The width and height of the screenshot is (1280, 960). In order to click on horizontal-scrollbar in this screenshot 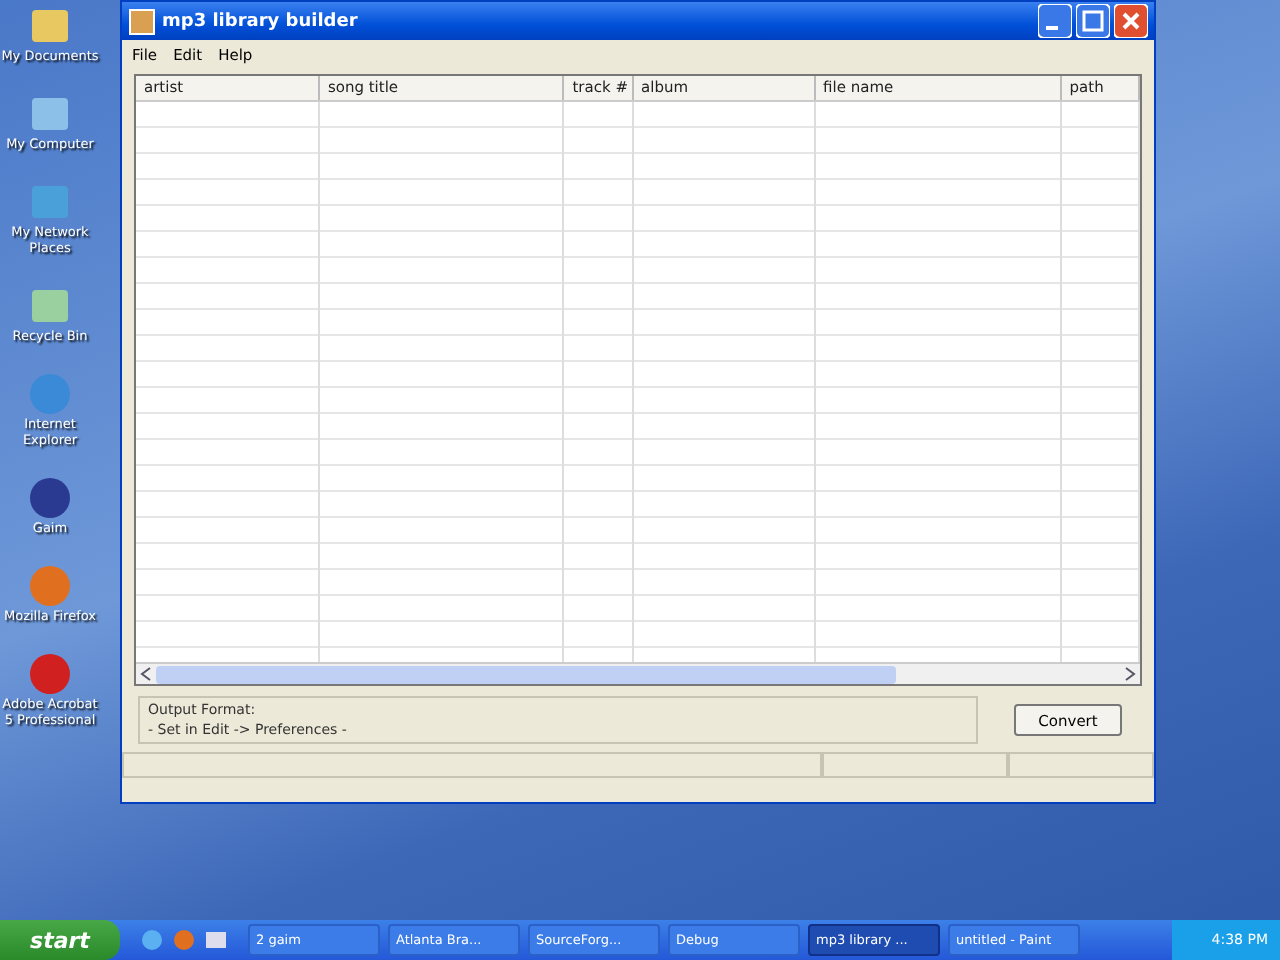, I will do `click(638, 673)`.